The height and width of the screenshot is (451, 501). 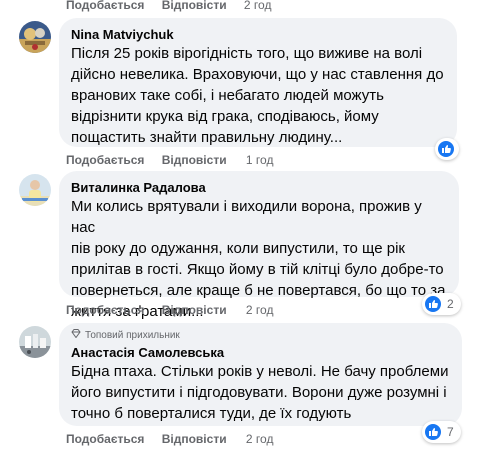 I want to click on comment-author: Nina Matviychuk, so click(x=258, y=34).